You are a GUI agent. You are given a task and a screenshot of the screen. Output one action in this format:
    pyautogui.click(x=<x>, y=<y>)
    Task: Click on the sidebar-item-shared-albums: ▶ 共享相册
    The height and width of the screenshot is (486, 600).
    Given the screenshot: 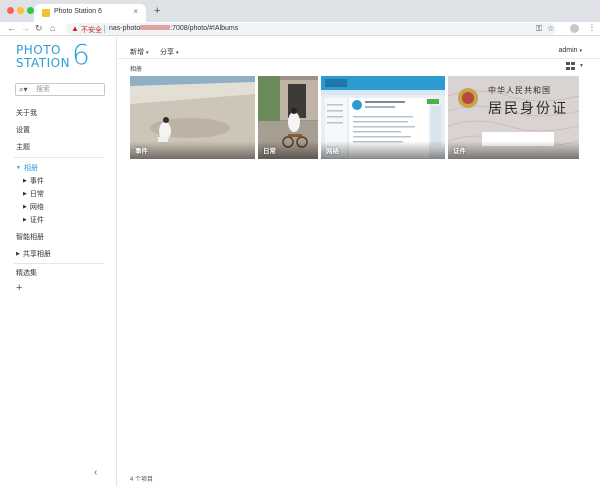 What is the action you would take?
    pyautogui.click(x=33, y=254)
    